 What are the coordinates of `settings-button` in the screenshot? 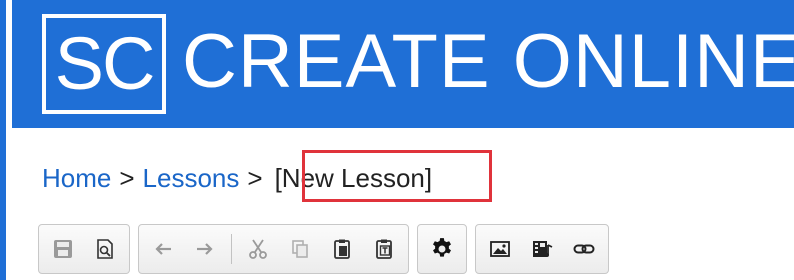 It's located at (442, 249).